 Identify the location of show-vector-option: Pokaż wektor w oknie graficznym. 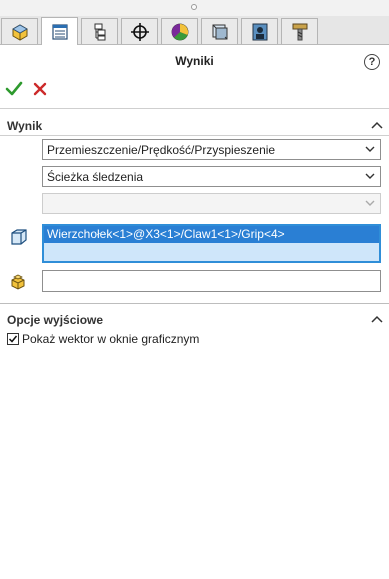
(103, 339).